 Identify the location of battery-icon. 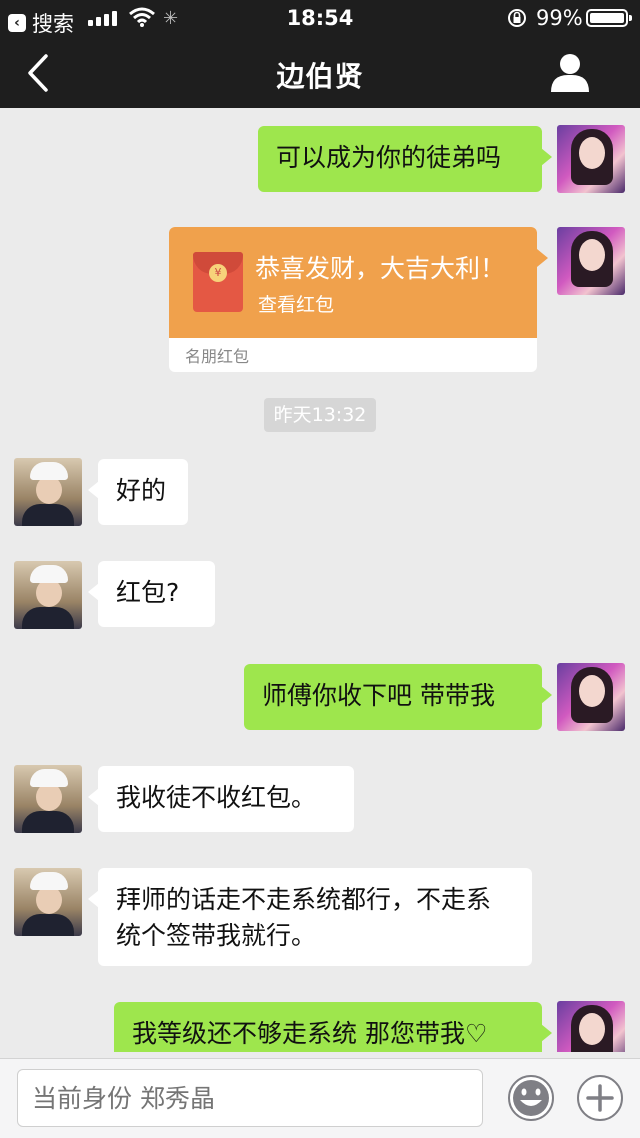
(609, 18).